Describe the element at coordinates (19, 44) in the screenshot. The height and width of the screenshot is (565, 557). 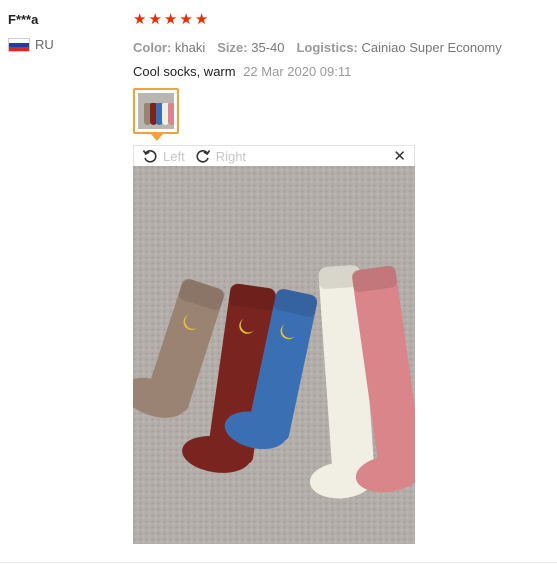
I see `russia-flag-icon` at that location.